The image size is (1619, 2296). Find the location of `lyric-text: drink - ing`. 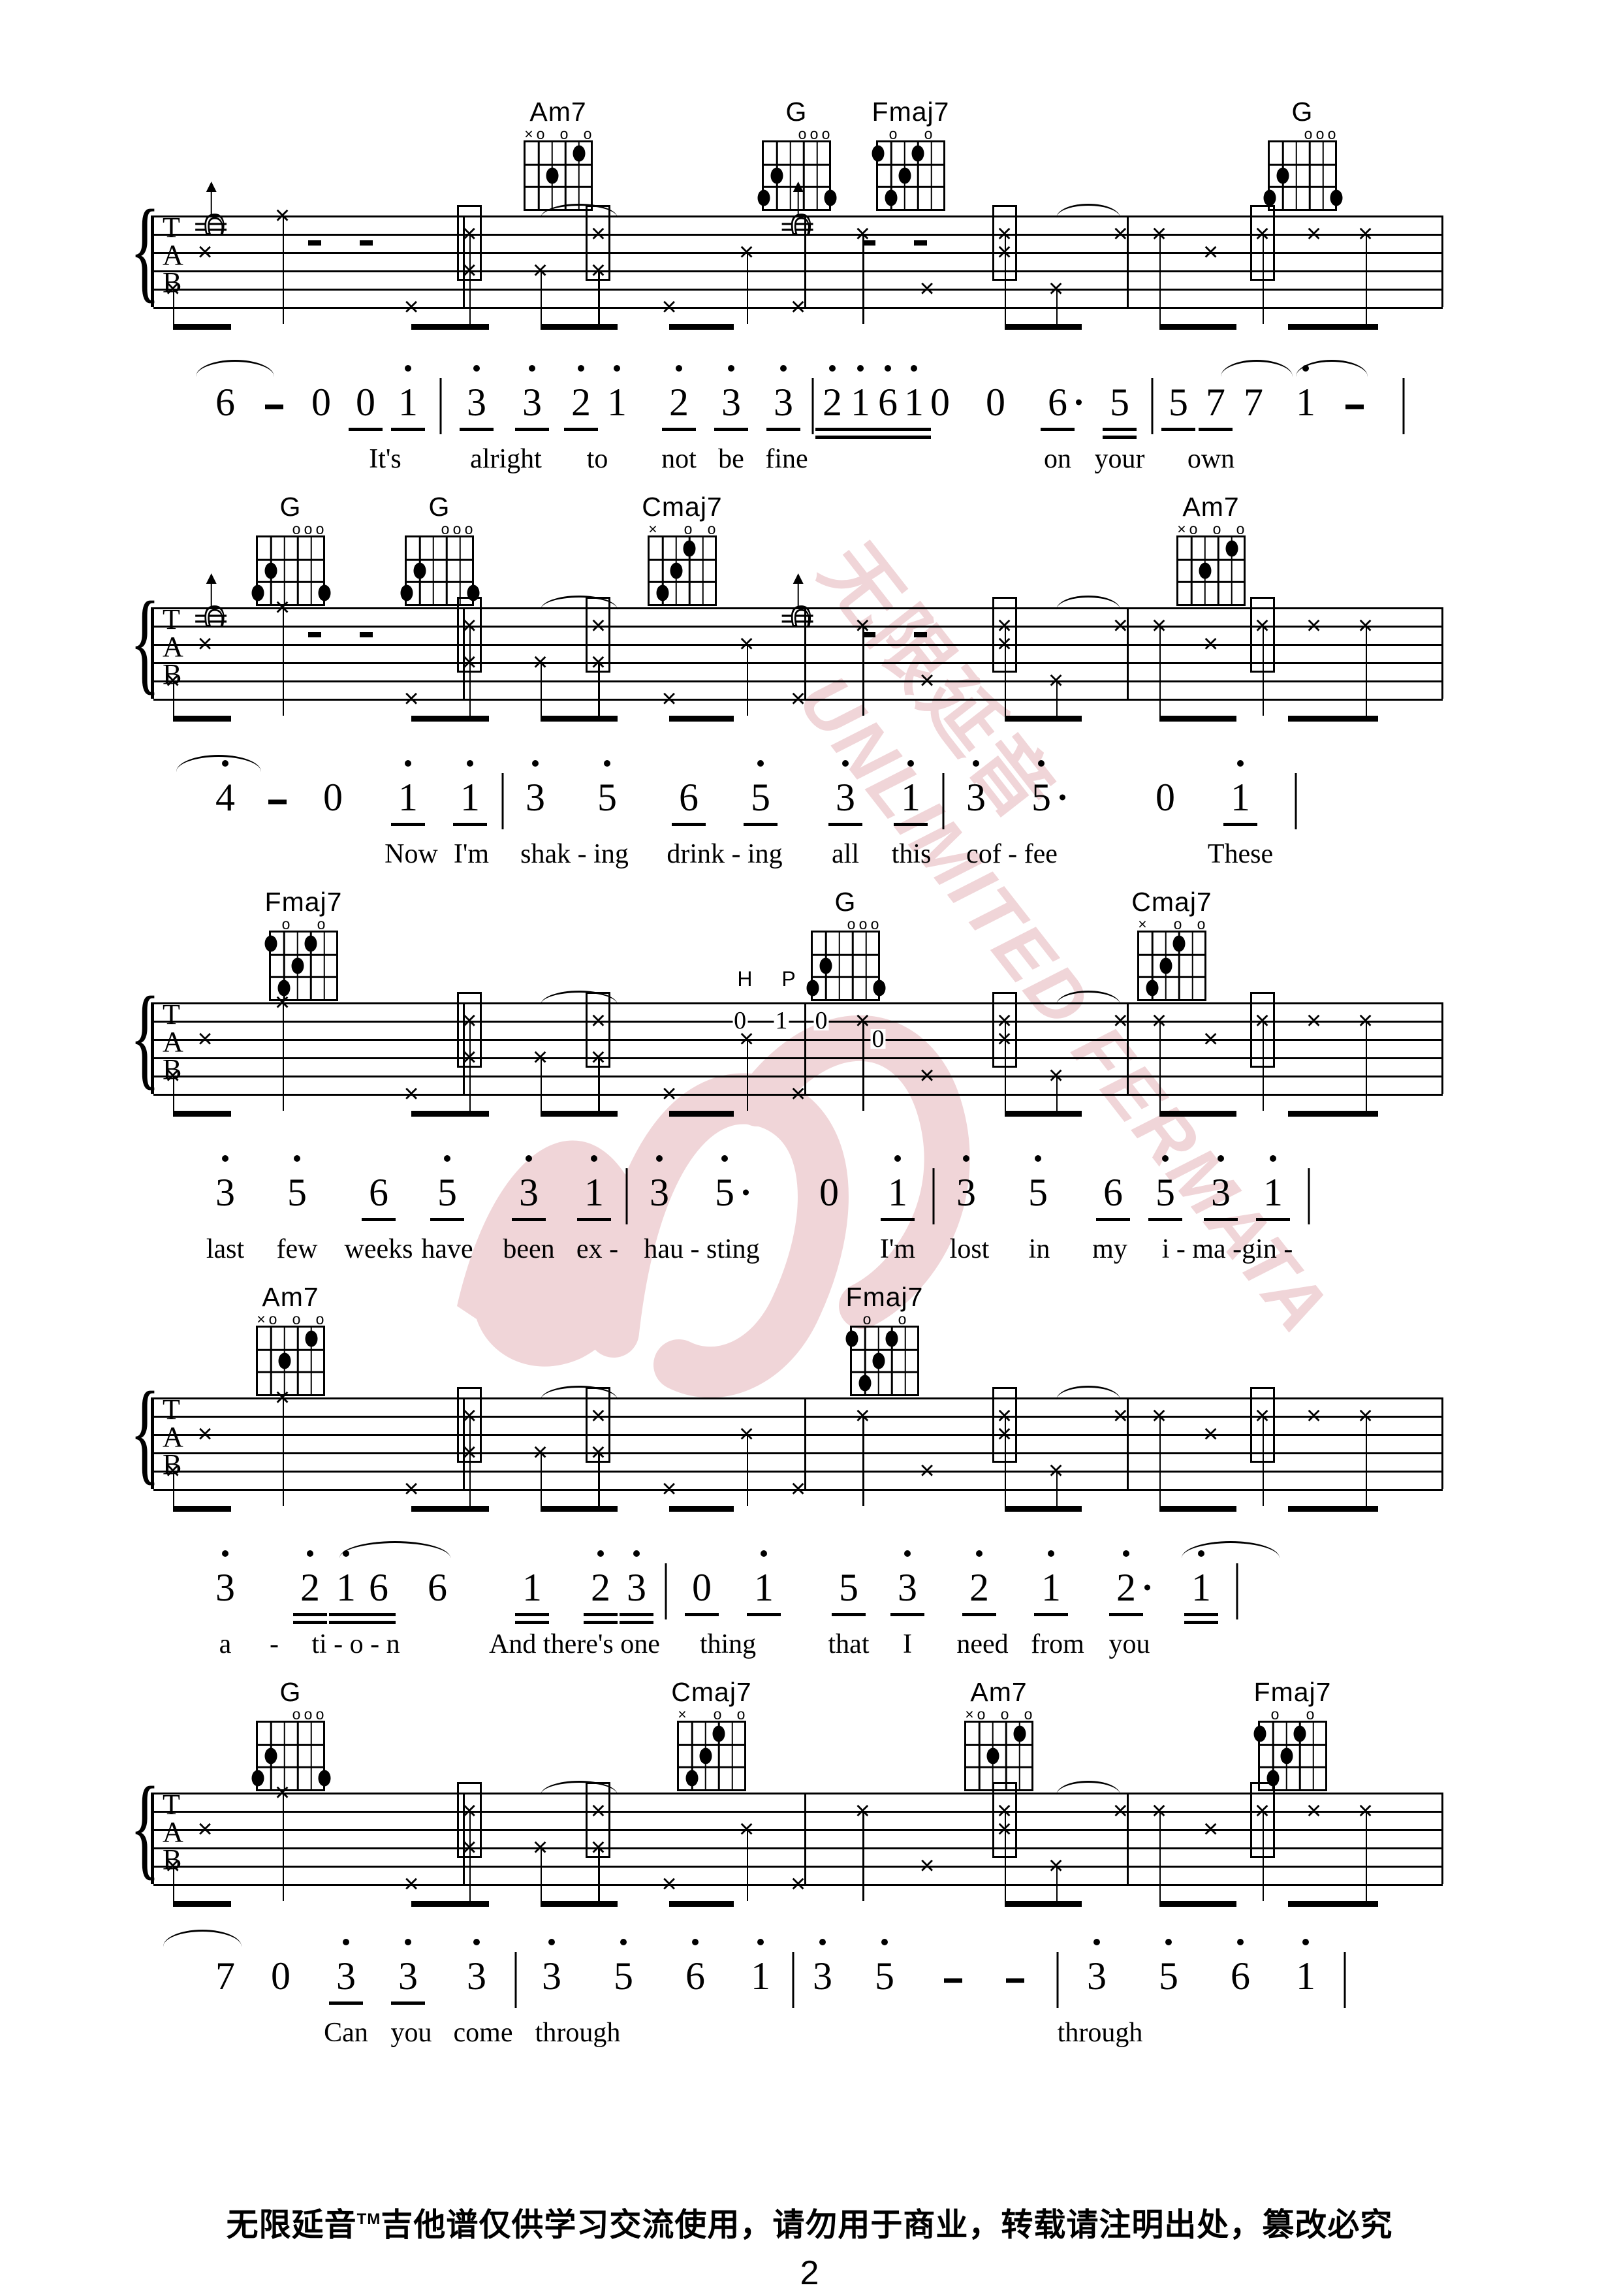

lyric-text: drink - ing is located at coordinates (725, 854).